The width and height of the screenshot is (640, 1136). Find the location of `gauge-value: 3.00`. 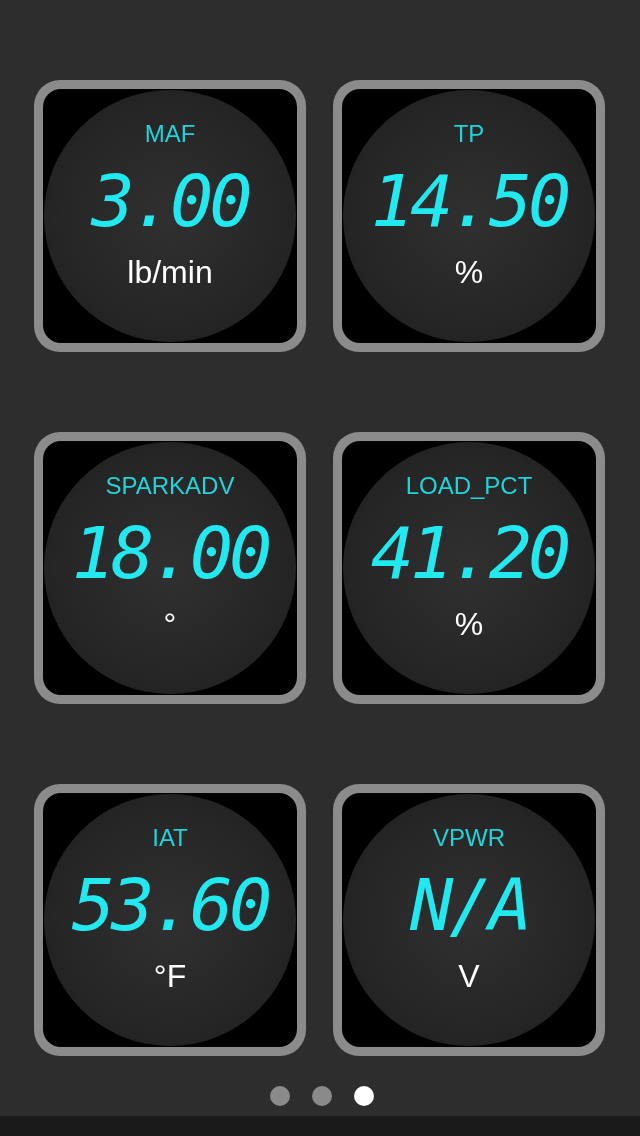

gauge-value: 3.00 is located at coordinates (170, 201).